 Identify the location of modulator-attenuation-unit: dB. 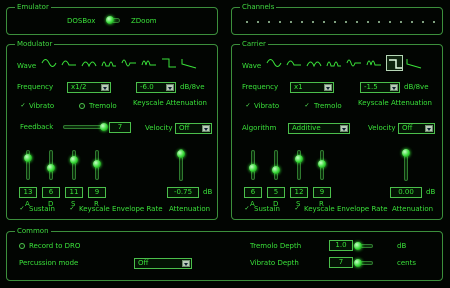
(208, 192).